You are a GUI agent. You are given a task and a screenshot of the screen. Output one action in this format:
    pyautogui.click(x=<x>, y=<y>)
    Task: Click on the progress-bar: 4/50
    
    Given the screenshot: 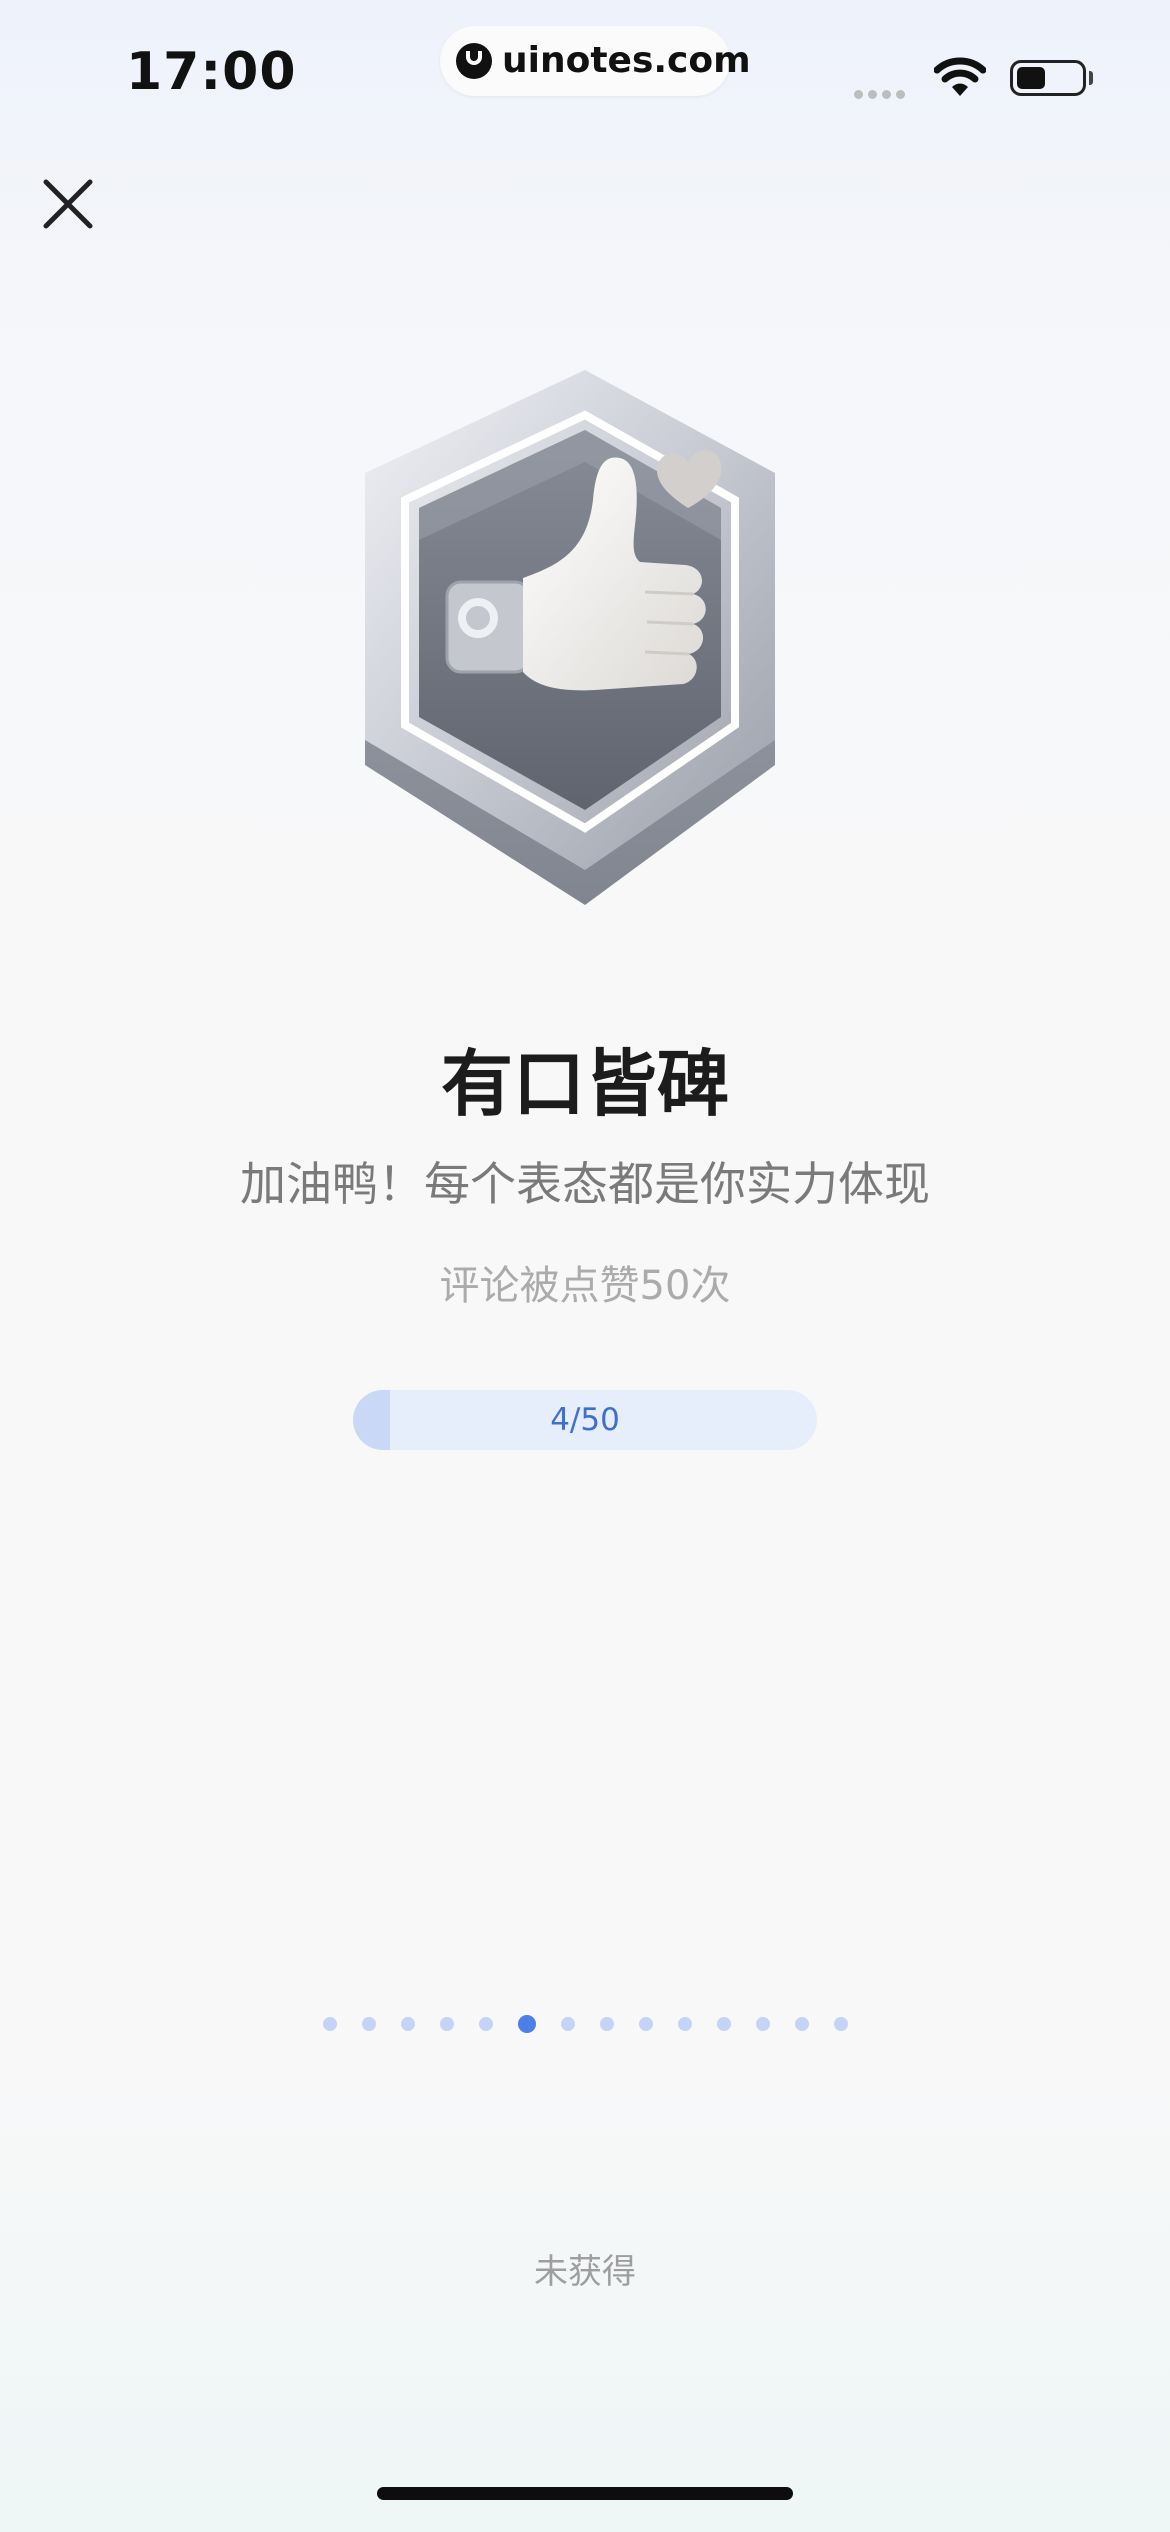 What is the action you would take?
    pyautogui.click(x=585, y=1420)
    